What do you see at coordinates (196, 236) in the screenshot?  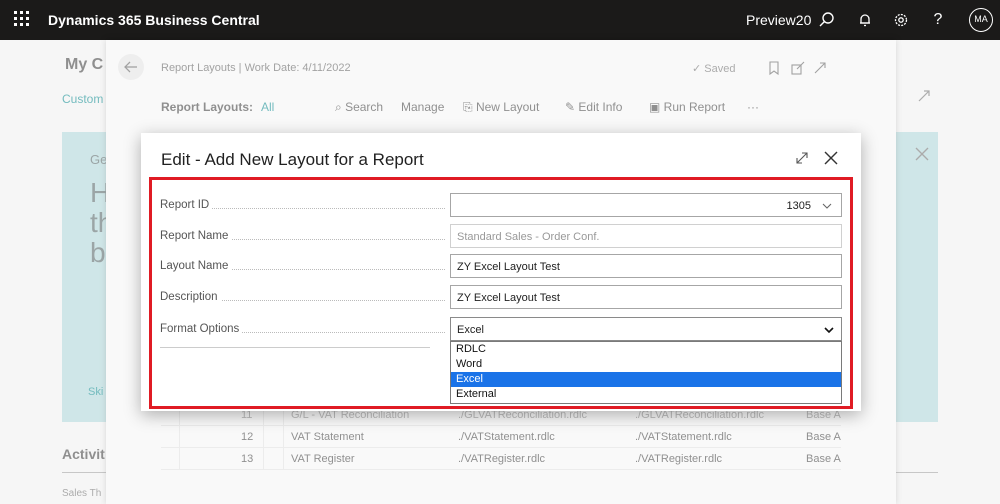 I see `report-name-label: Report Name` at bounding box center [196, 236].